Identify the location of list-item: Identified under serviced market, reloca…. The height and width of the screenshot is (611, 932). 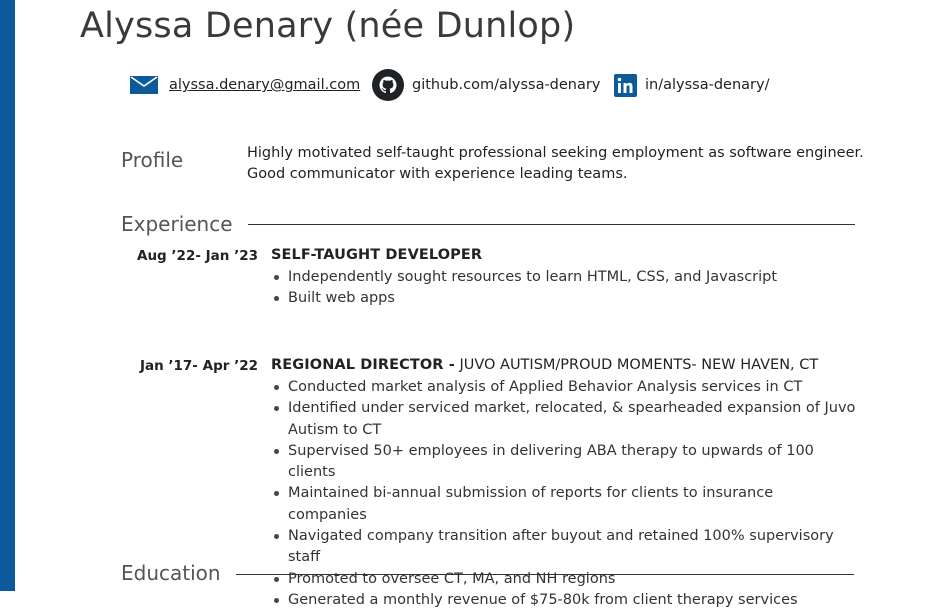
(563, 419).